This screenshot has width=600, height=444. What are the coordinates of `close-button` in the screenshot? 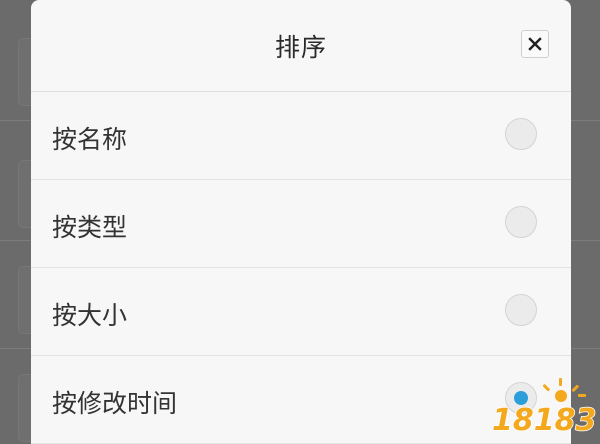 It's located at (535, 44).